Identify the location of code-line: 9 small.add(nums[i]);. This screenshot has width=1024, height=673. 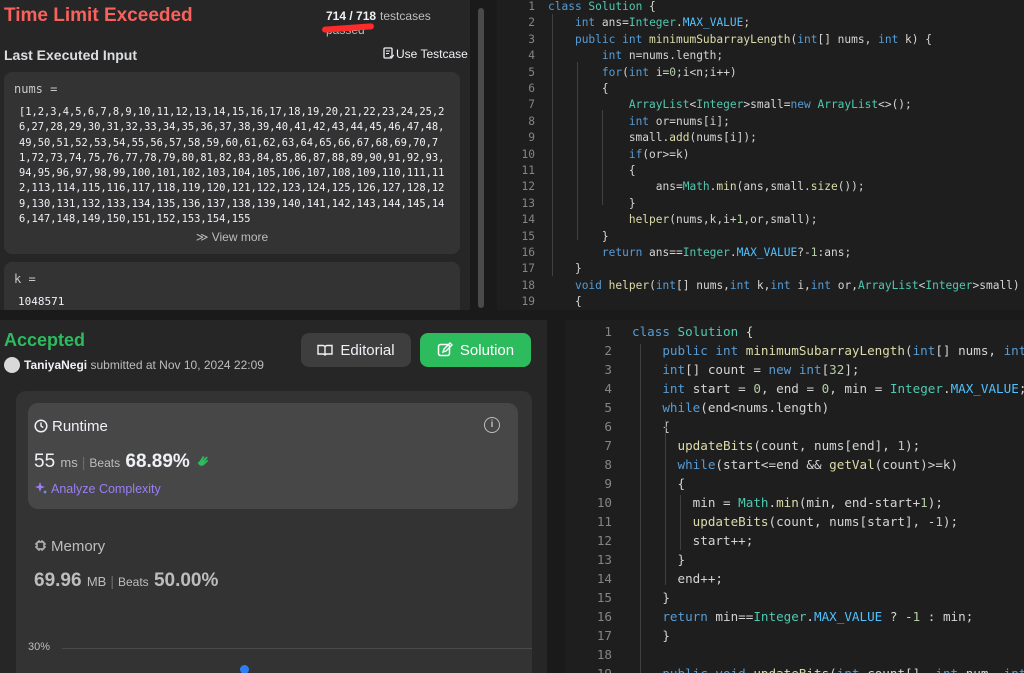
(627, 138).